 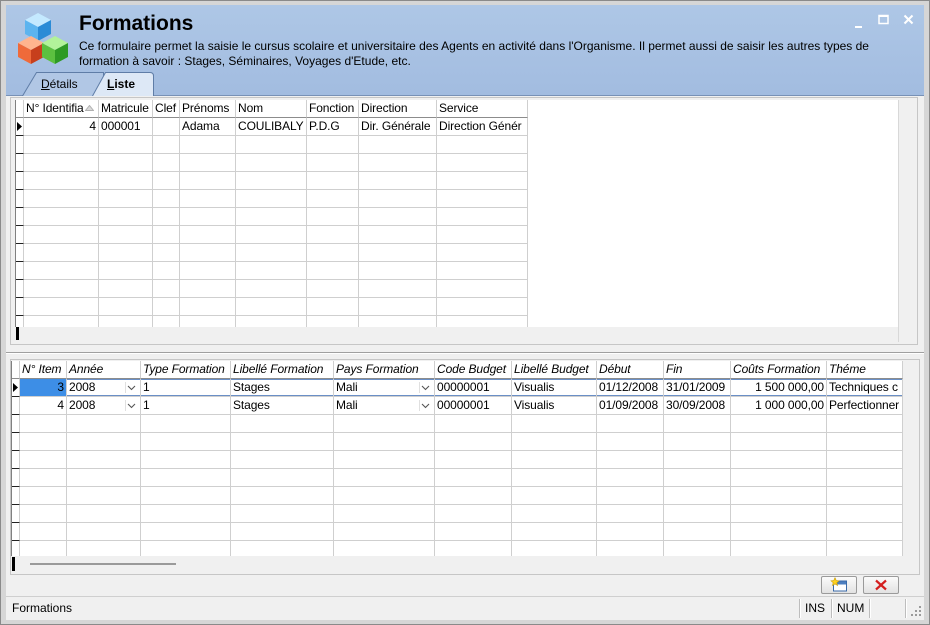 What do you see at coordinates (779, 388) in the screenshot?
I see `cell-couts-formation: 1 500 000,00` at bounding box center [779, 388].